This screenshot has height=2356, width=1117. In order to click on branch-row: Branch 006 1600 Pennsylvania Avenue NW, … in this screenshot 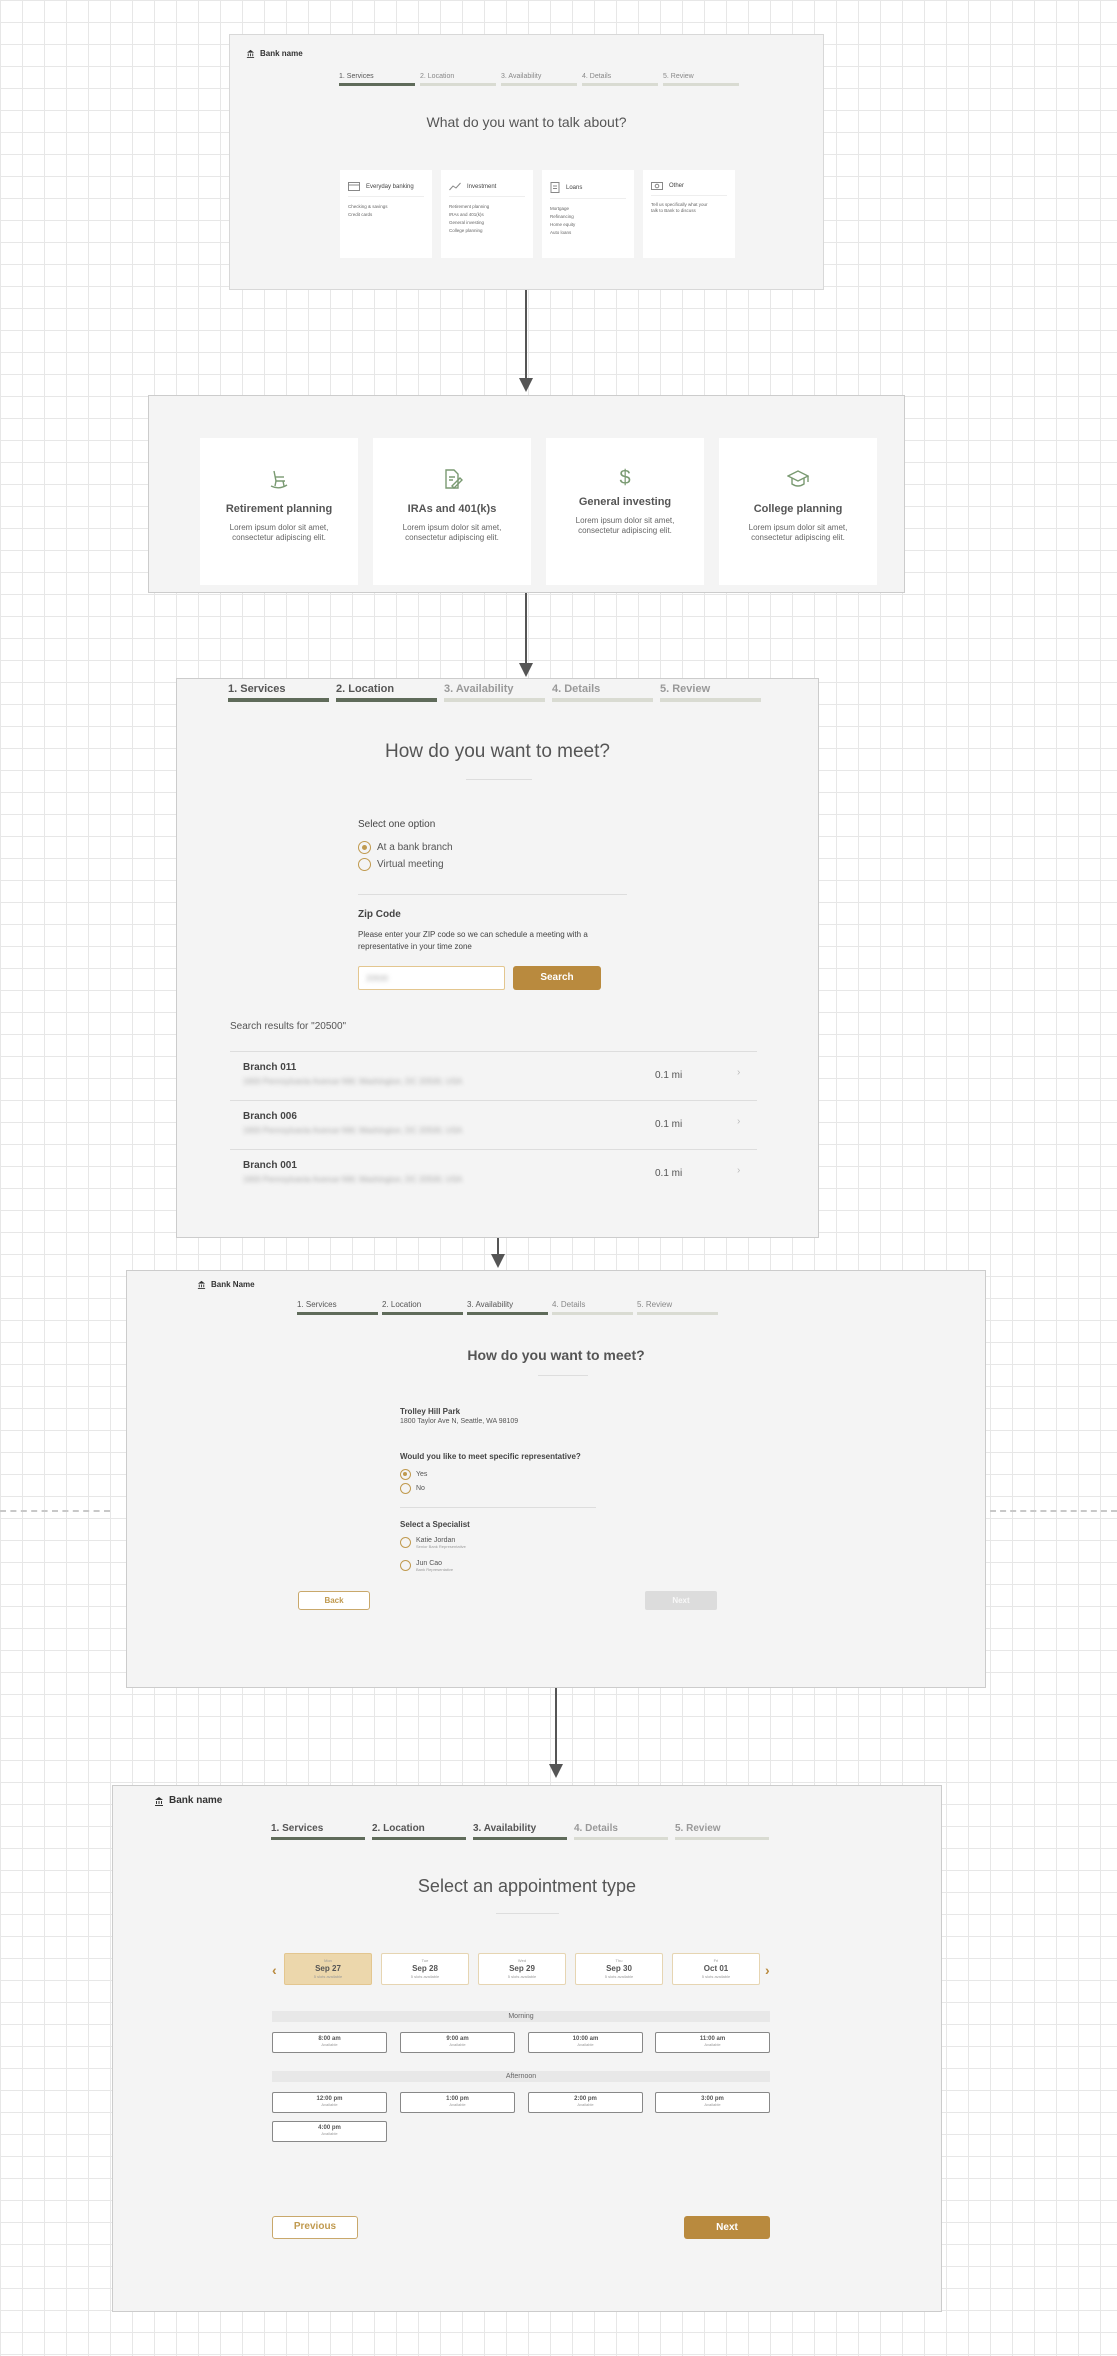, I will do `click(493, 1124)`.